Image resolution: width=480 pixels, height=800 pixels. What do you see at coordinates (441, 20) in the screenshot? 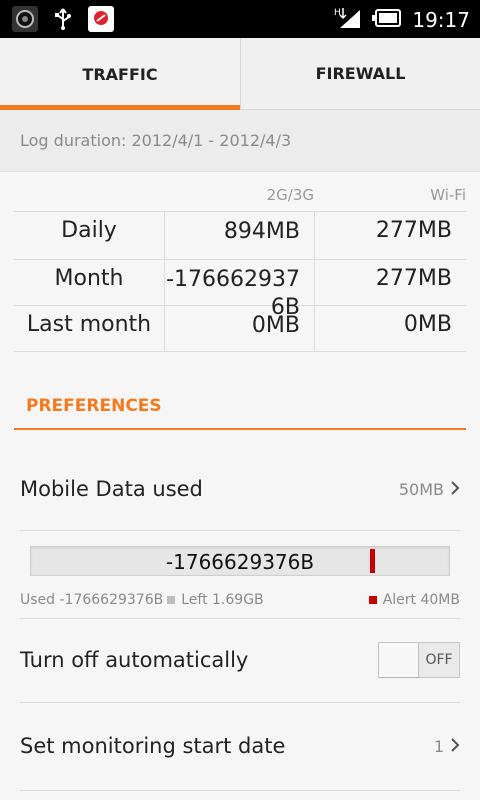
I see `clock: 19:17` at bounding box center [441, 20].